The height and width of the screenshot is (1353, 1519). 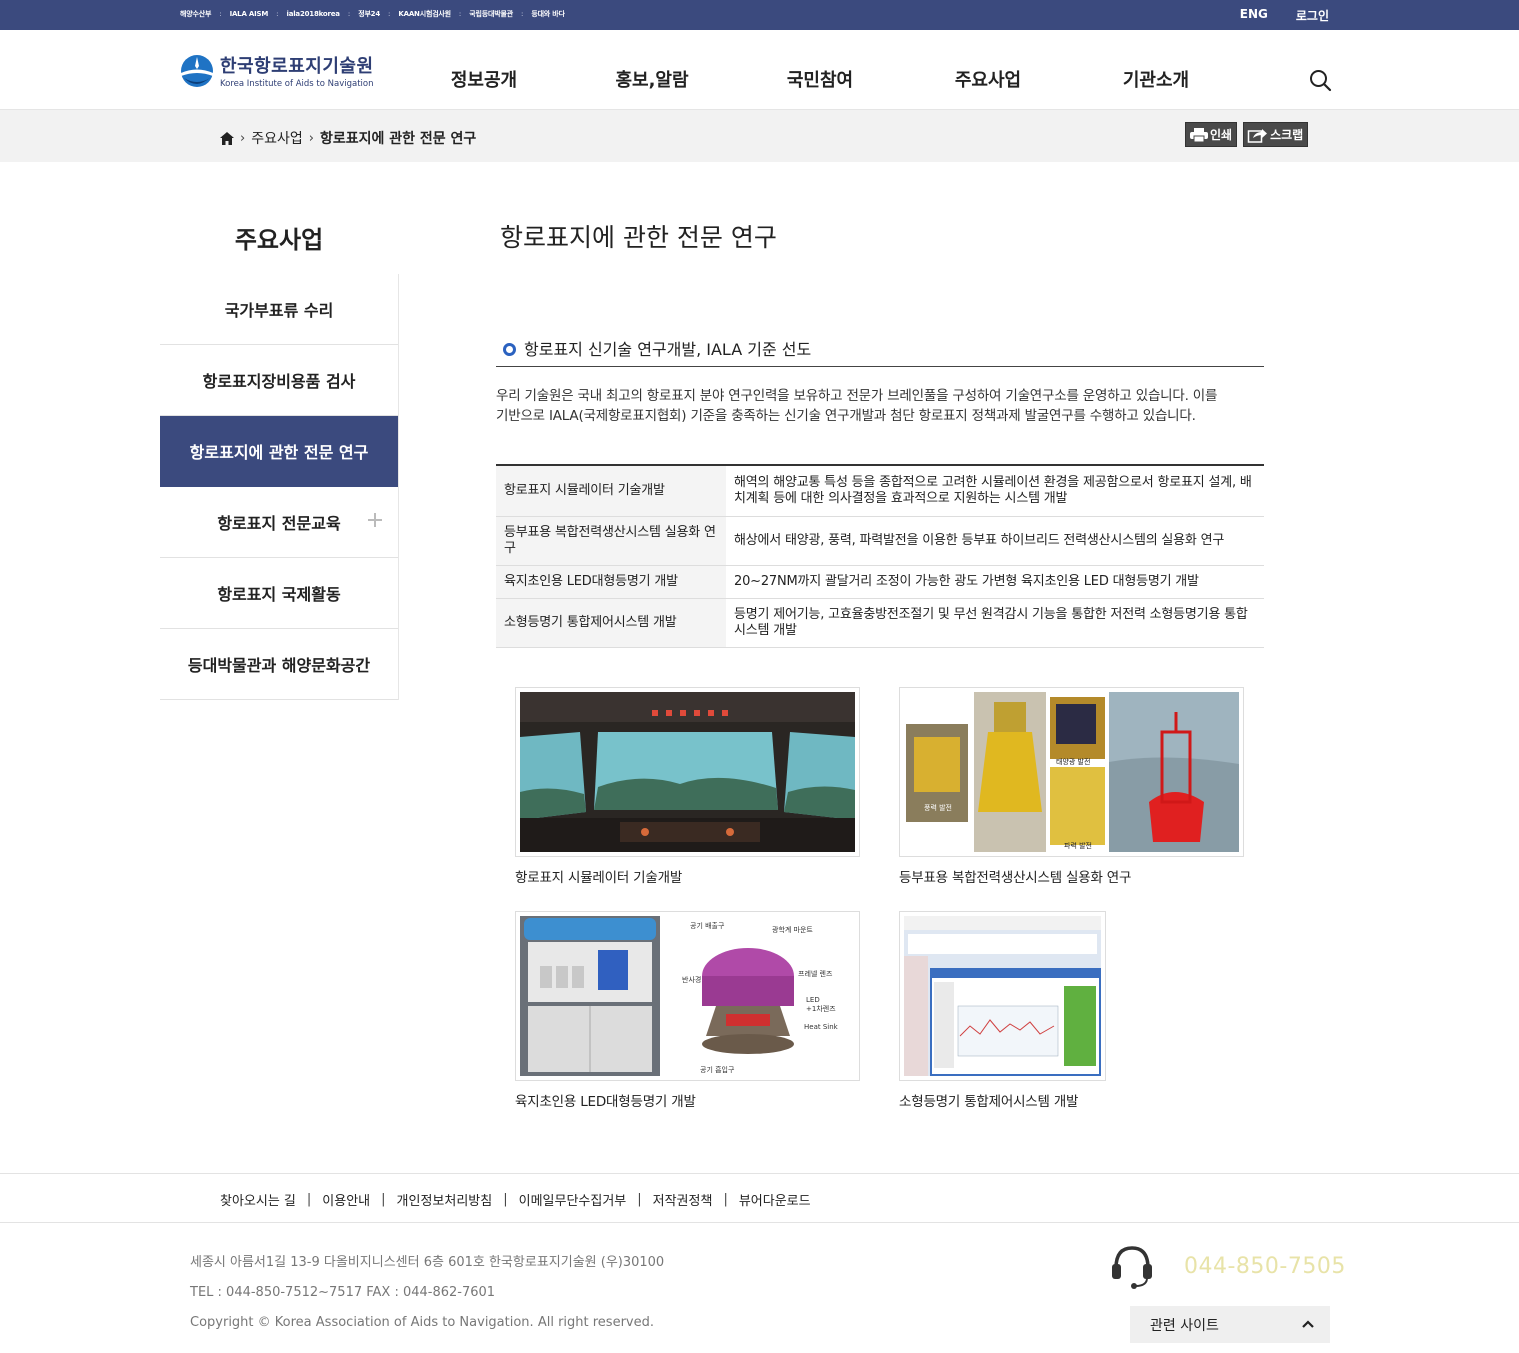 I want to click on gnb-item-about: 기관소개, so click(x=1156, y=79).